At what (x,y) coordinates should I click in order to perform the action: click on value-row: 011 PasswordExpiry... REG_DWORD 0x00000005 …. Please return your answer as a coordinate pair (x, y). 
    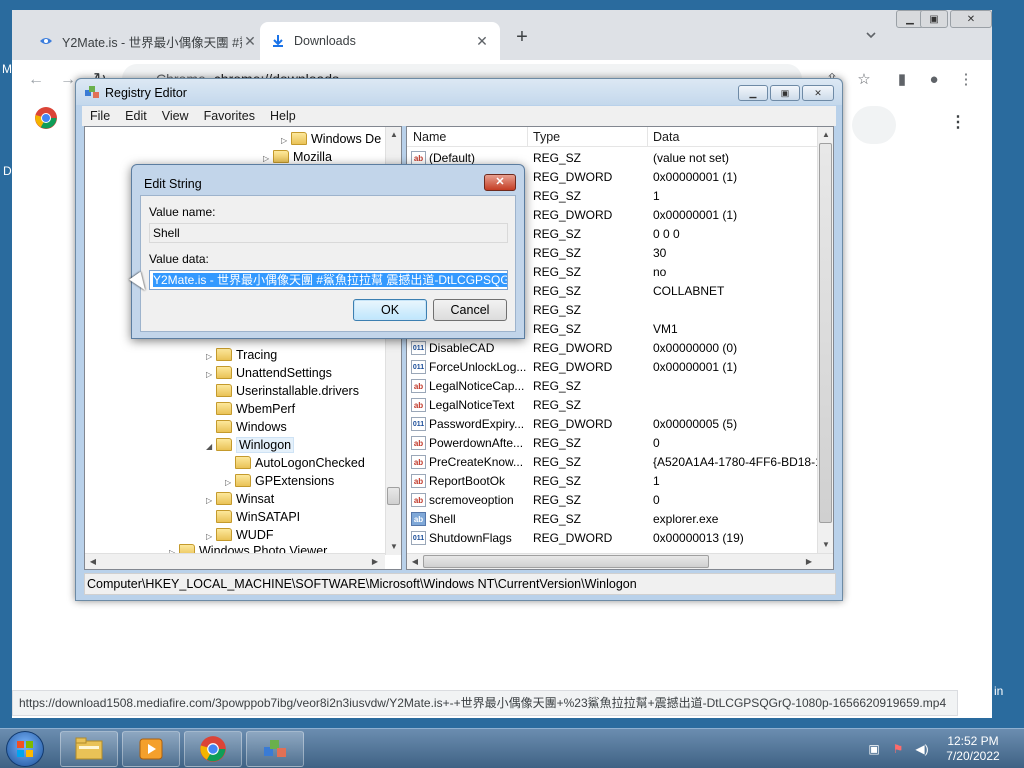
    Looking at the image, I should click on (613, 424).